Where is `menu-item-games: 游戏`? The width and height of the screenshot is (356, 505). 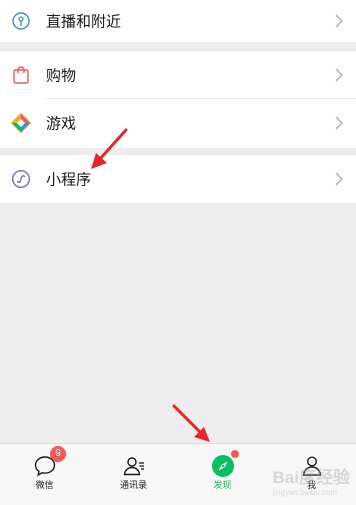 menu-item-games: 游戏 is located at coordinates (178, 123).